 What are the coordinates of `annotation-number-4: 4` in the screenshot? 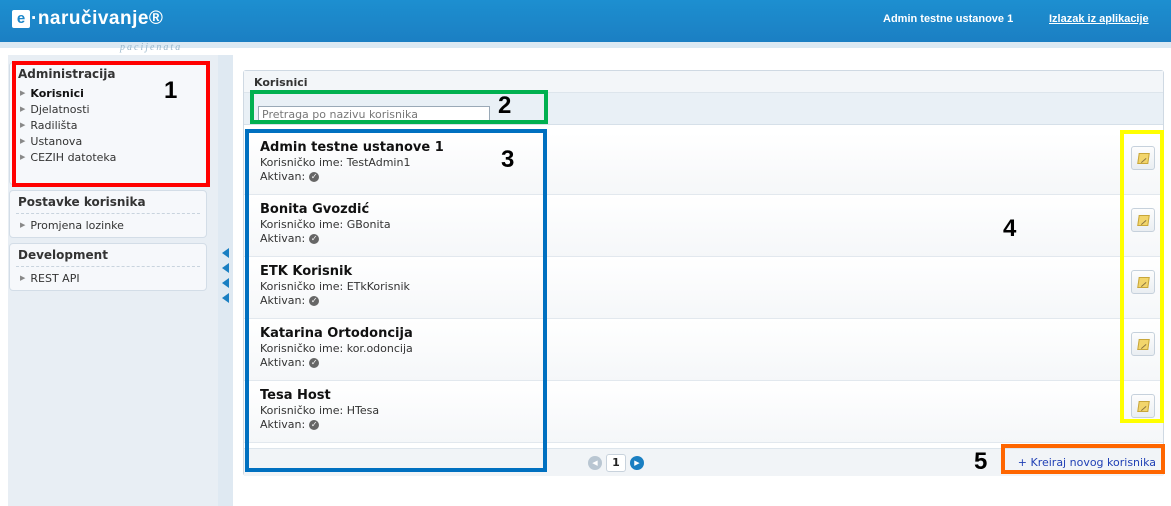 It's located at (1010, 228).